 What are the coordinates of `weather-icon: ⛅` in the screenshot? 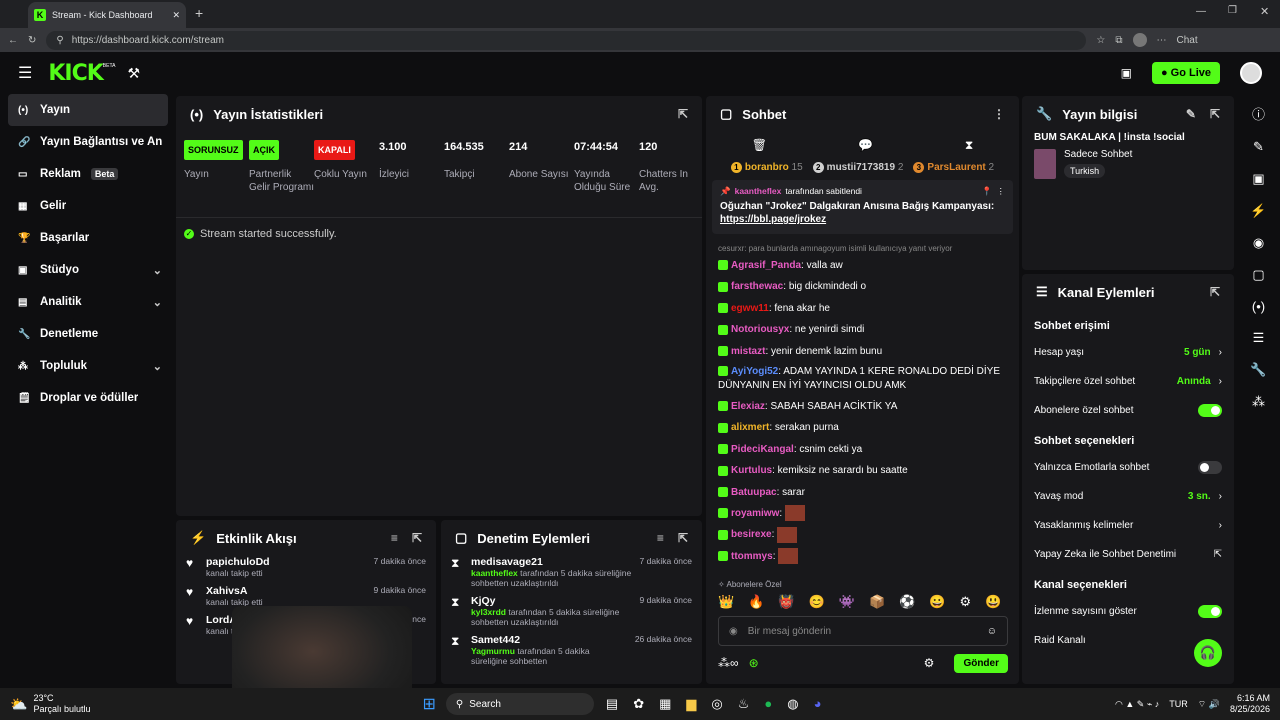 It's located at (18, 704).